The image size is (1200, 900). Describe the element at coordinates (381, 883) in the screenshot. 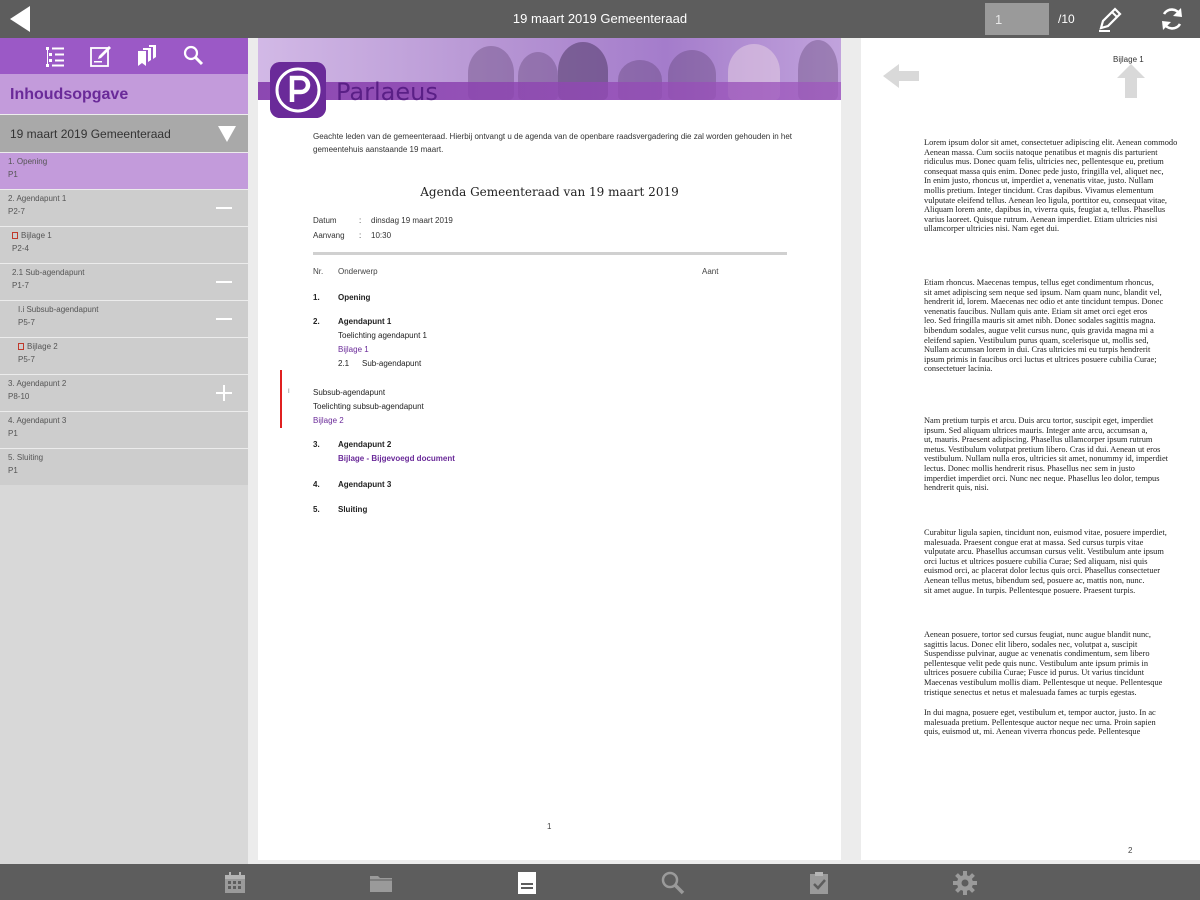

I see `folder-icon` at that location.